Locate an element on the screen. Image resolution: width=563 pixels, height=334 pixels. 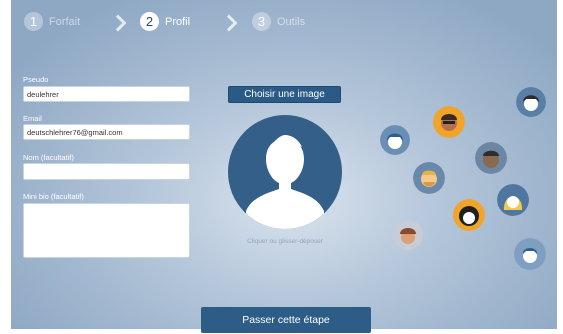
email-input: deutschlehrer76@gmail.com is located at coordinates (106, 132).